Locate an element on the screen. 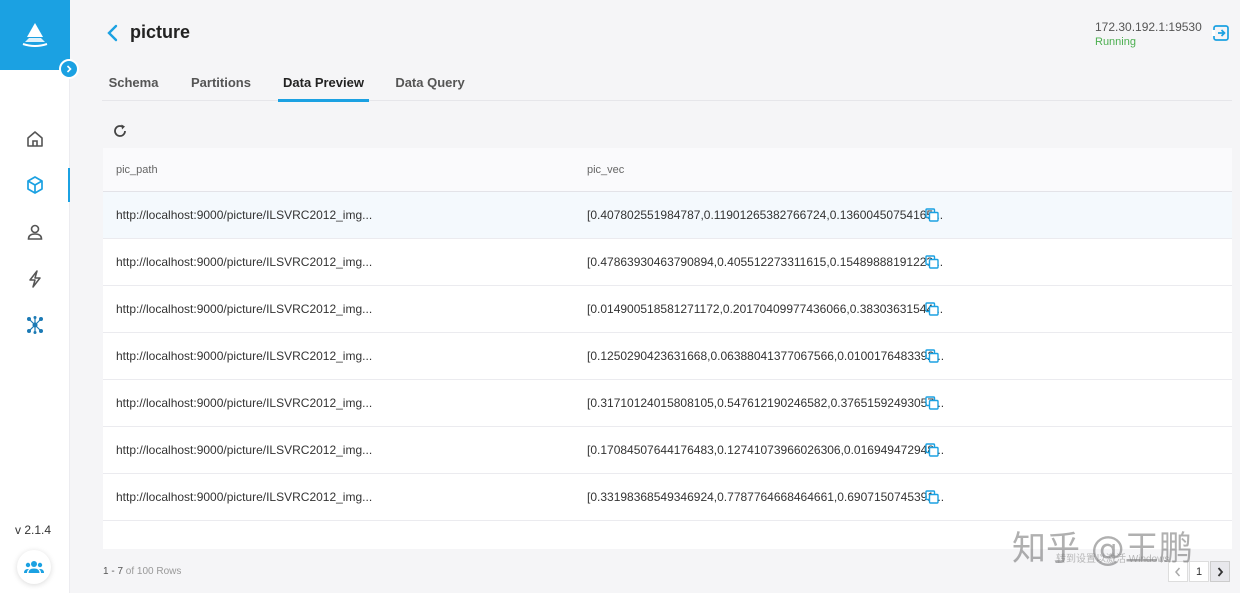 The image size is (1240, 593). column-header-pic-vec: pic_vec is located at coordinates (605, 170).